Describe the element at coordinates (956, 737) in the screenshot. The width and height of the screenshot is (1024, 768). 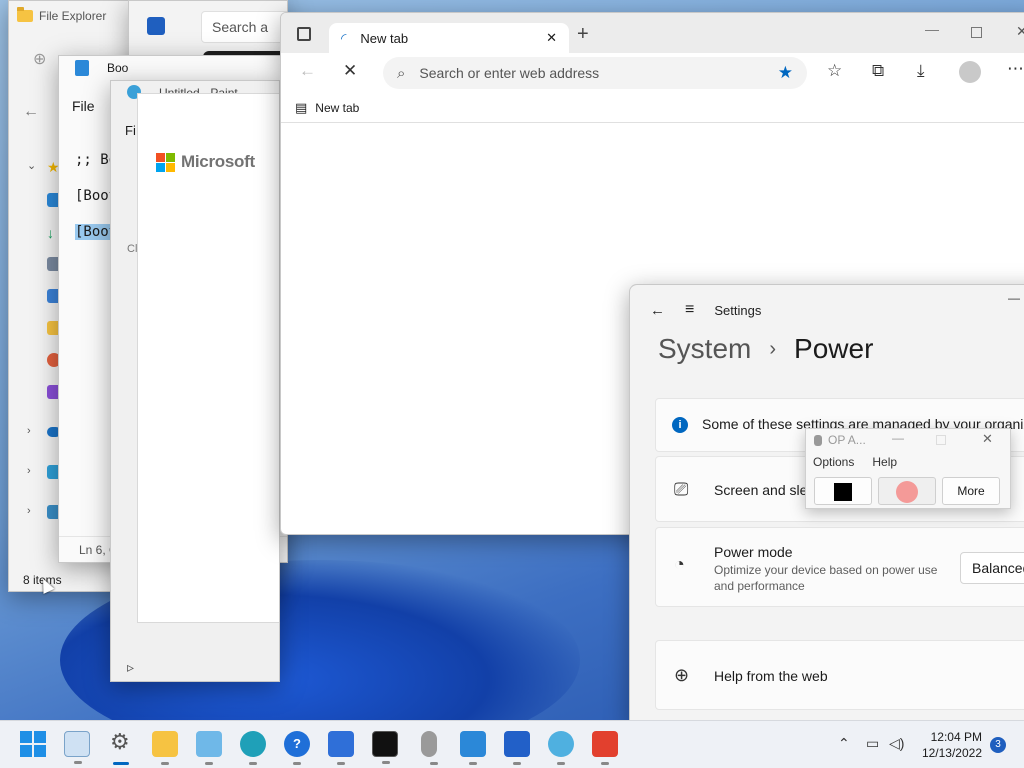
I see `clock-time: 12:04 PM` at that location.